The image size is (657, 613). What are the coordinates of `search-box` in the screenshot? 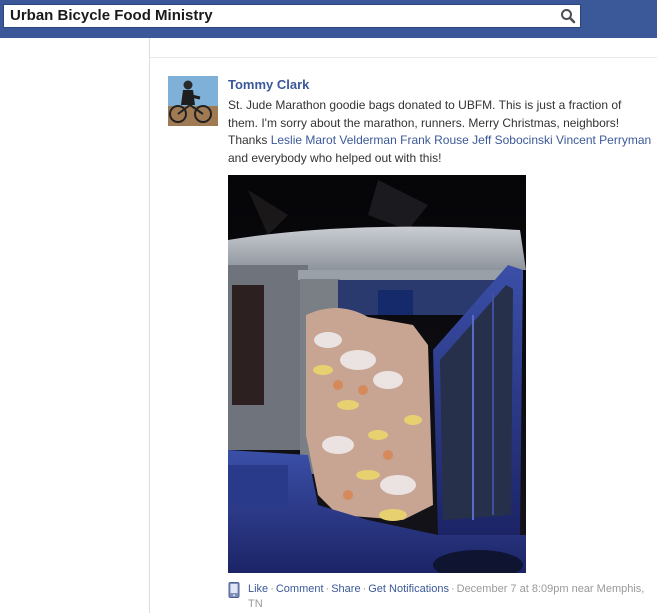 It's located at (292, 16).